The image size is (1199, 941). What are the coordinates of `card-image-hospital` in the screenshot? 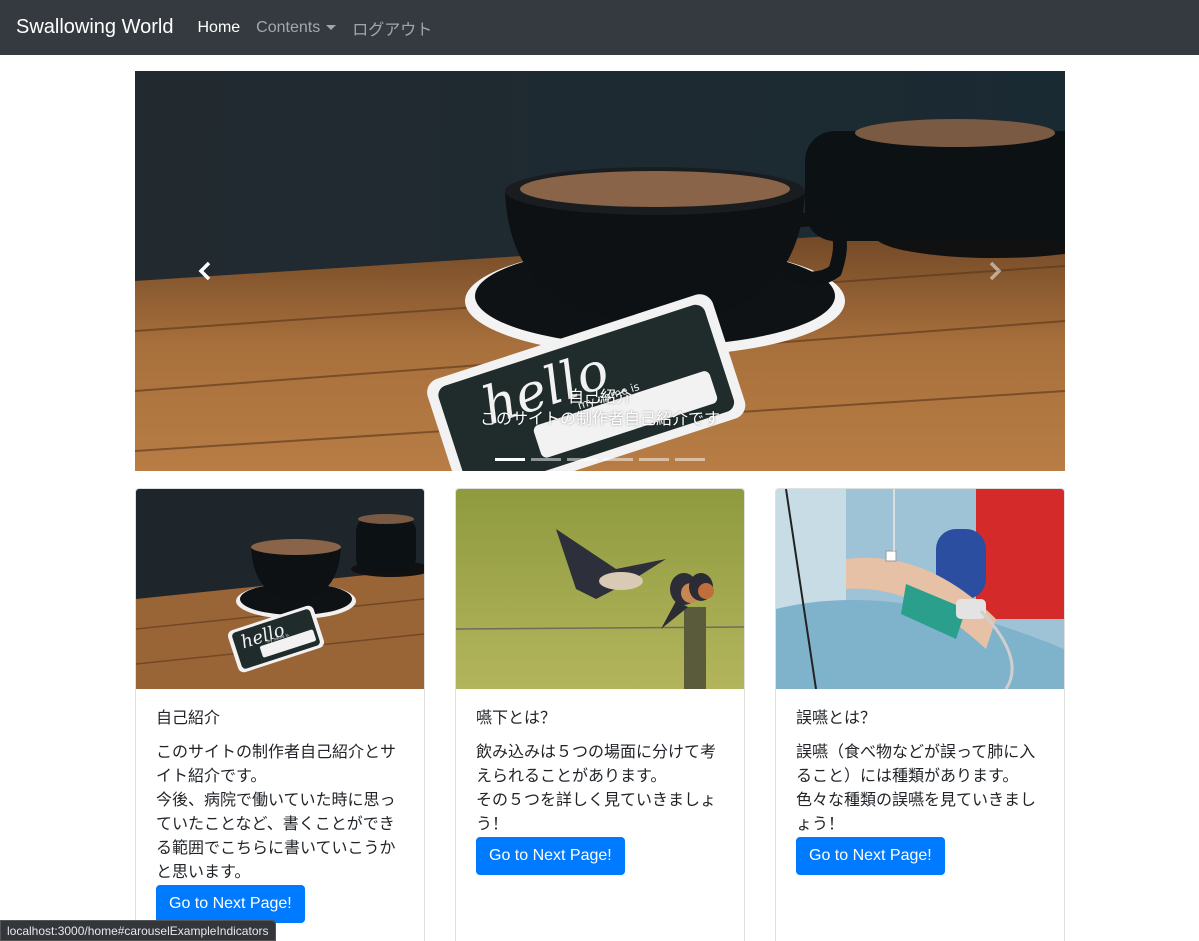 It's located at (920, 589).